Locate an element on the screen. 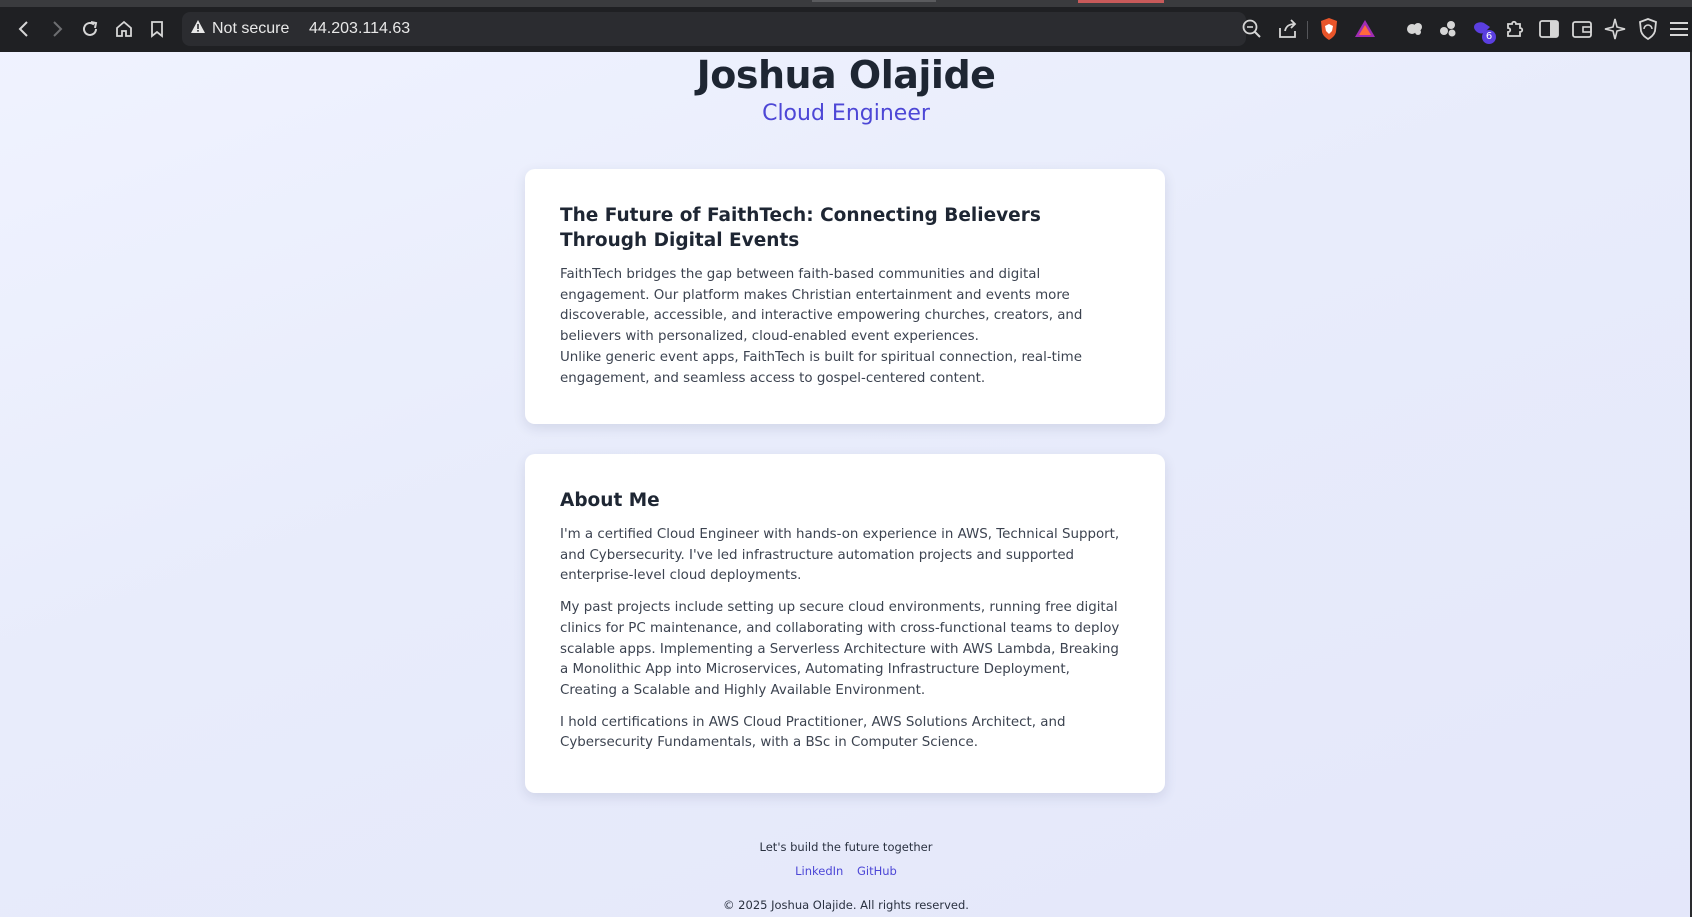 This screenshot has height=917, width=1692. github-link: GitHub is located at coordinates (877, 871).